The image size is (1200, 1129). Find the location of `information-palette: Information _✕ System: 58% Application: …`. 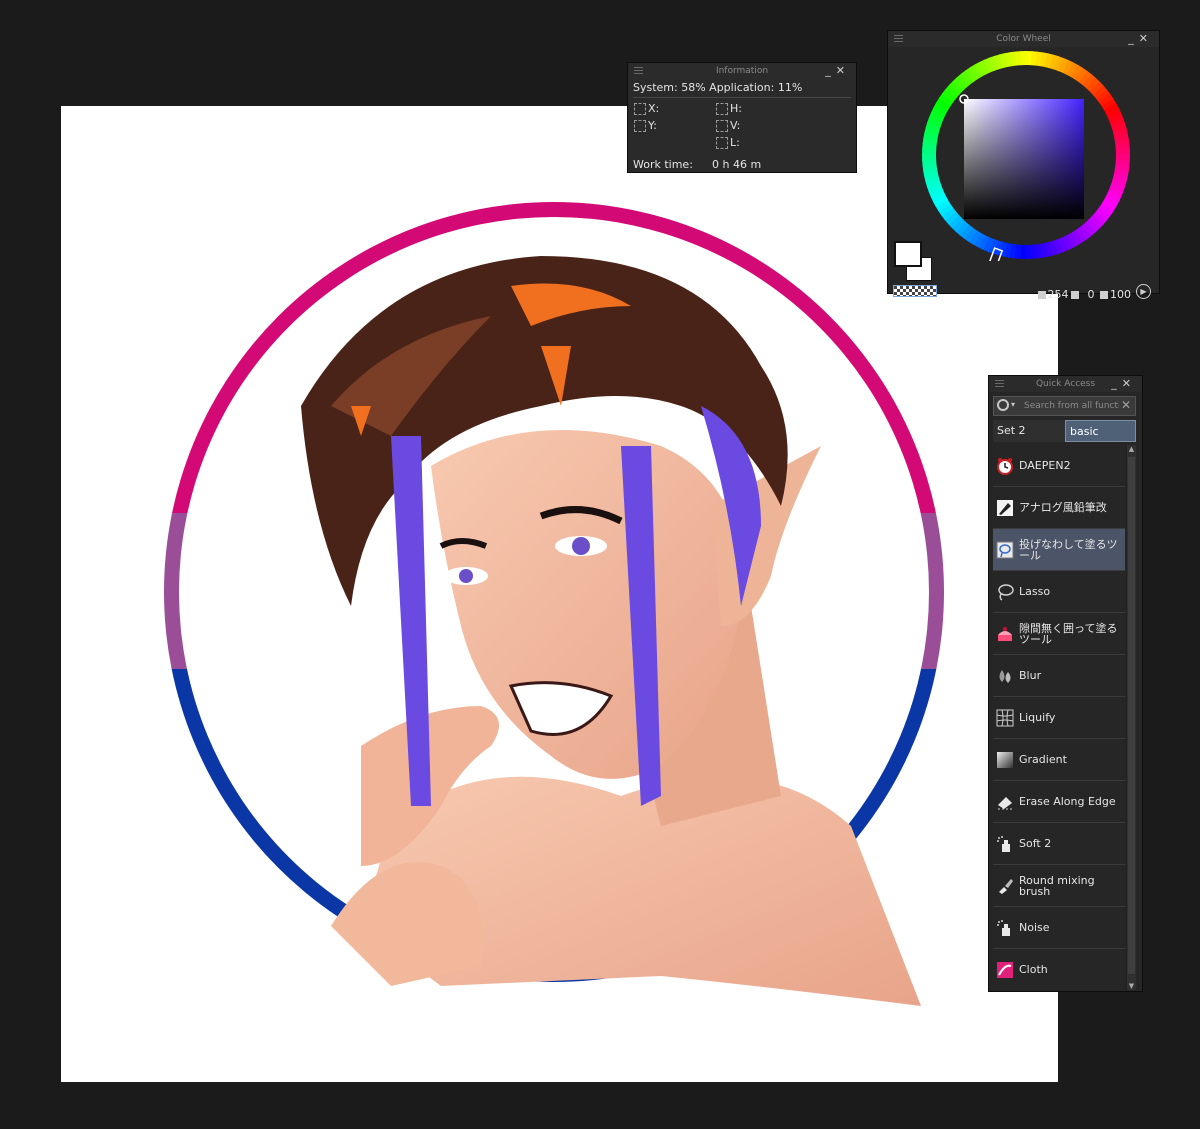

information-palette: Information _✕ System: 58% Application: … is located at coordinates (742, 117).